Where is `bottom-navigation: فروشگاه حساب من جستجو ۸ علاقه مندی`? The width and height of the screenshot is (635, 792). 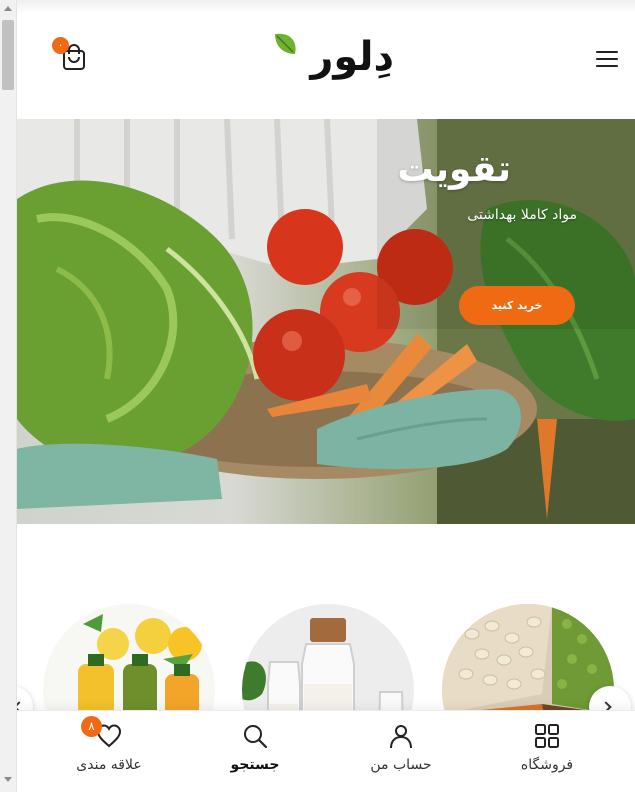 bottom-navigation: فروشگاه حساب من جستجو ۸ علاقه مندی is located at coordinates (326, 751).